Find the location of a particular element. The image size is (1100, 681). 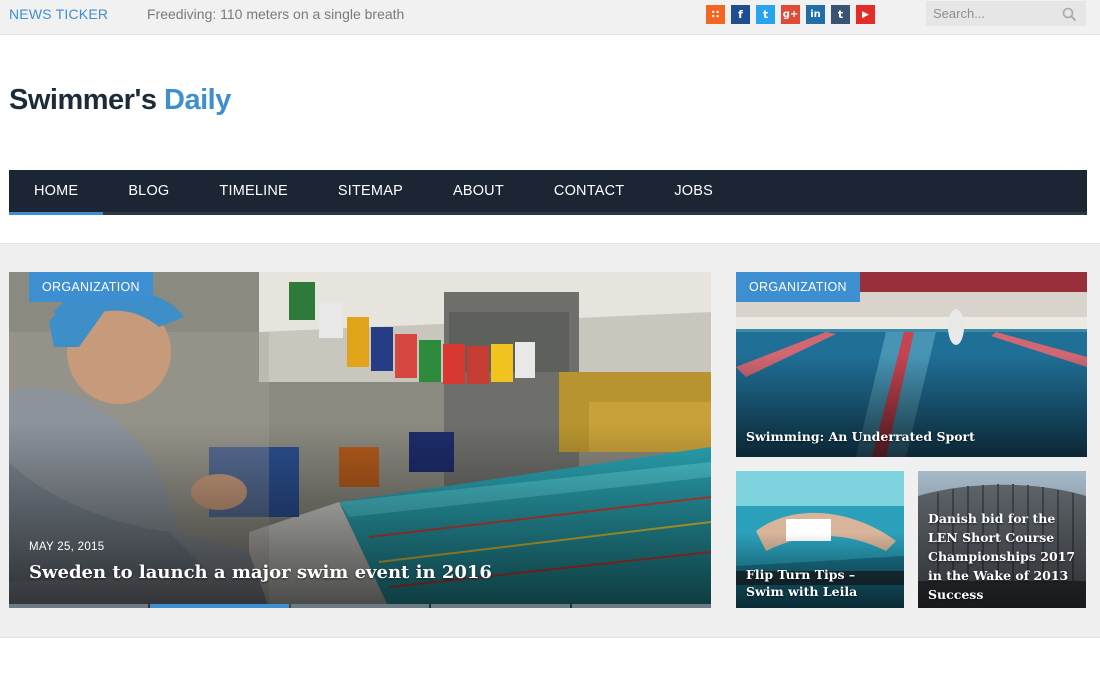

slider-indicator is located at coordinates (360, 606).